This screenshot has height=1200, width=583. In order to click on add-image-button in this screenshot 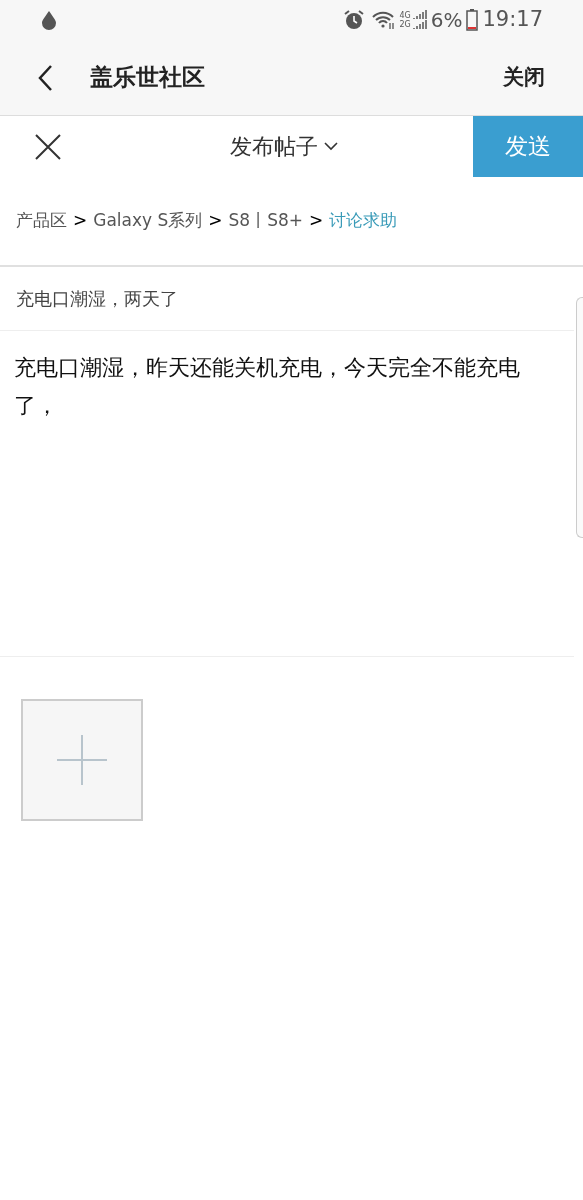, I will do `click(82, 760)`.